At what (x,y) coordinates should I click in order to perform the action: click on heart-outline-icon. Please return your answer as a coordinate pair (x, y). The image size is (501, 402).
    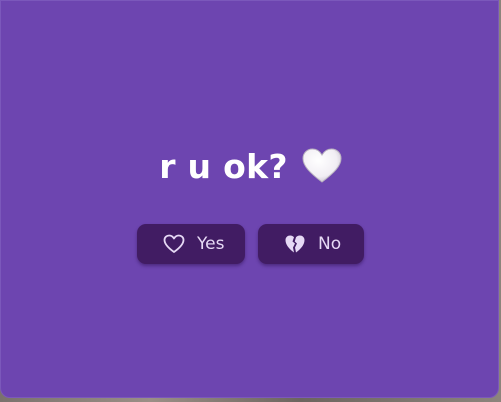
    Looking at the image, I should click on (174, 243).